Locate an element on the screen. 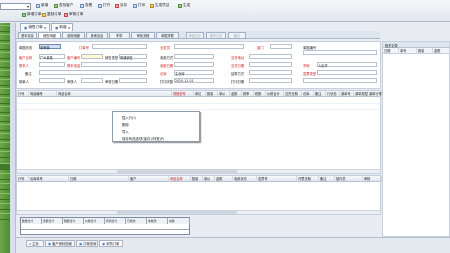 The width and height of the screenshot is (450, 253). col-unit: 单位 is located at coordinates (200, 94).